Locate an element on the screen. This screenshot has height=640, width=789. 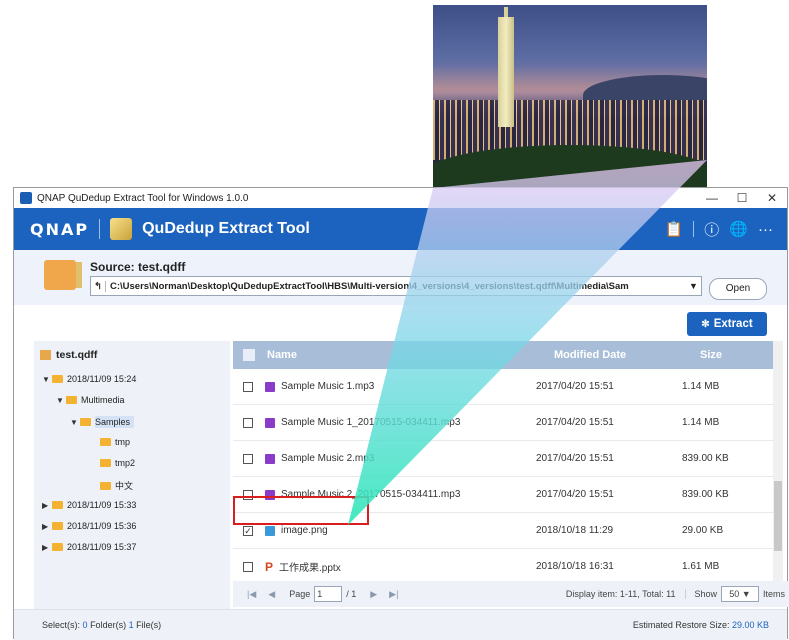
file-date: 2017/04/20 15:51 is located at coordinates (575, 422).